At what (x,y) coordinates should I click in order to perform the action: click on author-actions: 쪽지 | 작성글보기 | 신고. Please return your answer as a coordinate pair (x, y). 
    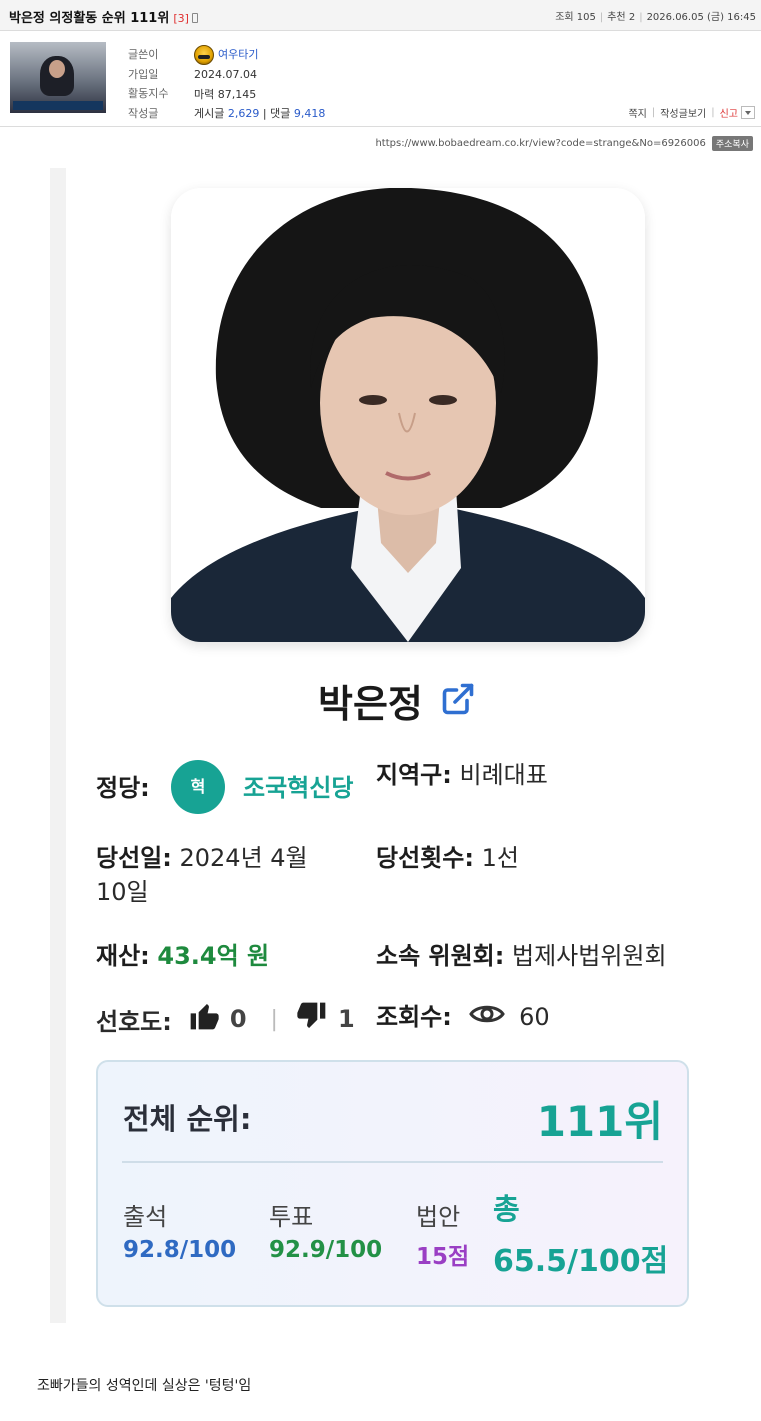
    Looking at the image, I should click on (691, 112).